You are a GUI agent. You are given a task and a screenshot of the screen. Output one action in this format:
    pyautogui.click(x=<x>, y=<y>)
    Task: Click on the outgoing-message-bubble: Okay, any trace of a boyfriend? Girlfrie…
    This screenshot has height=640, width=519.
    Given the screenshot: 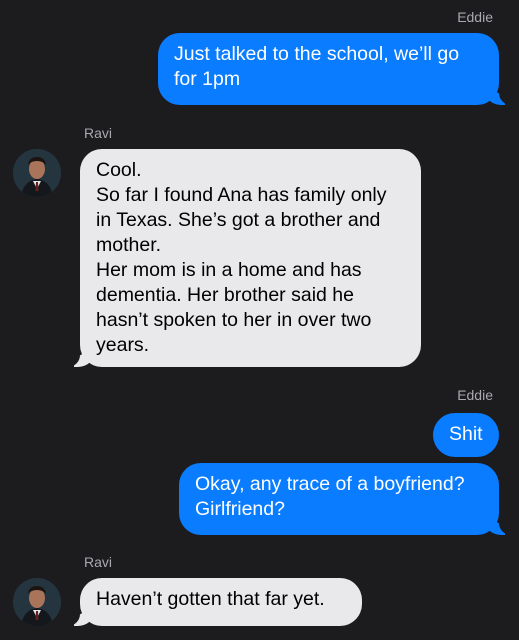 What is the action you would take?
    pyautogui.click(x=345, y=499)
    